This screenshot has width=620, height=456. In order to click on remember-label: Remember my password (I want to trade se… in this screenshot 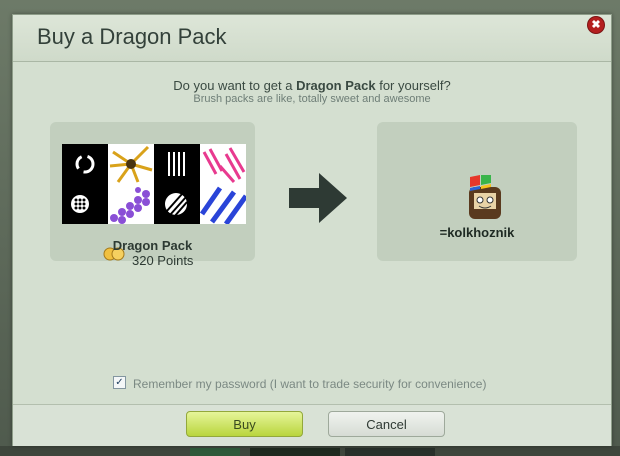, I will do `click(309, 384)`.